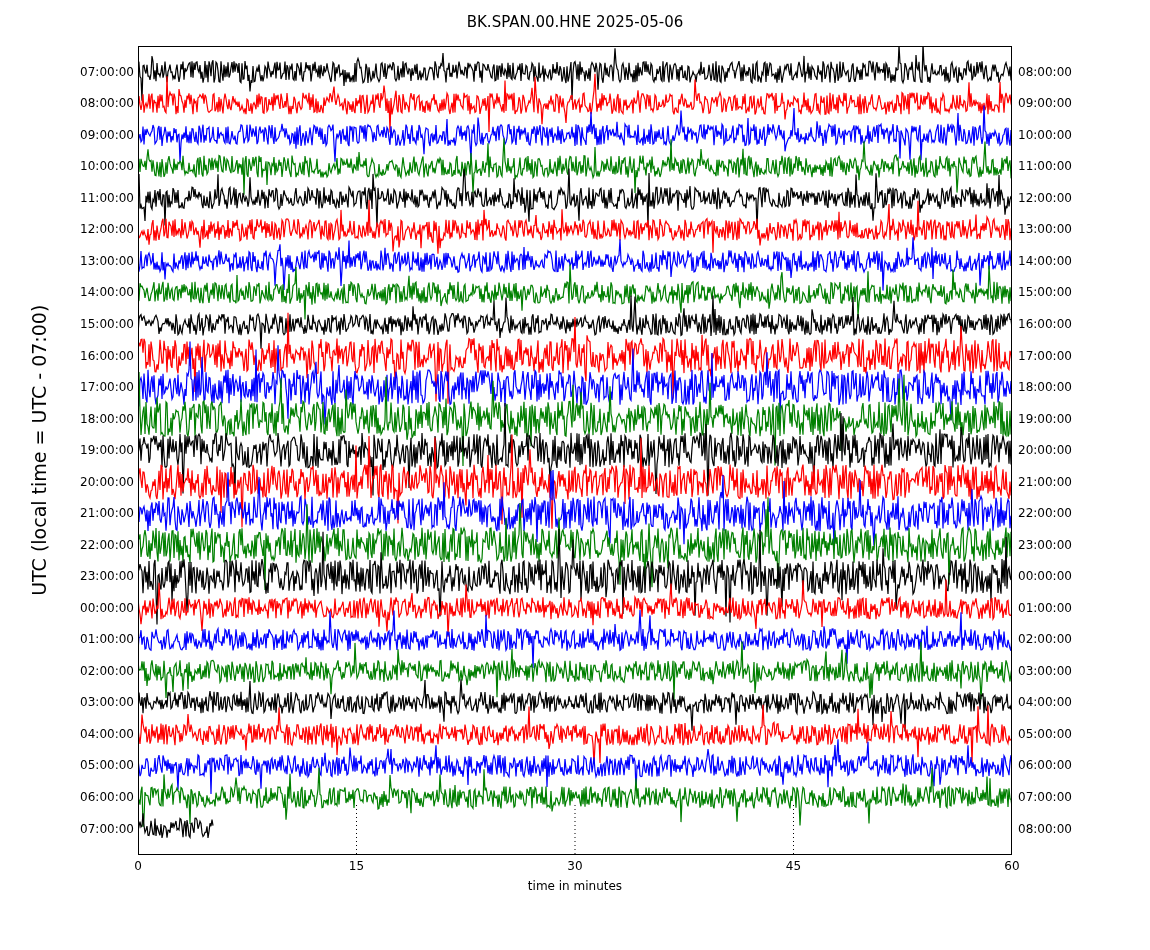  Describe the element at coordinates (39, 450) in the screenshot. I see `y-axis-label: UTC (local time = UTC - 07:00)` at that location.